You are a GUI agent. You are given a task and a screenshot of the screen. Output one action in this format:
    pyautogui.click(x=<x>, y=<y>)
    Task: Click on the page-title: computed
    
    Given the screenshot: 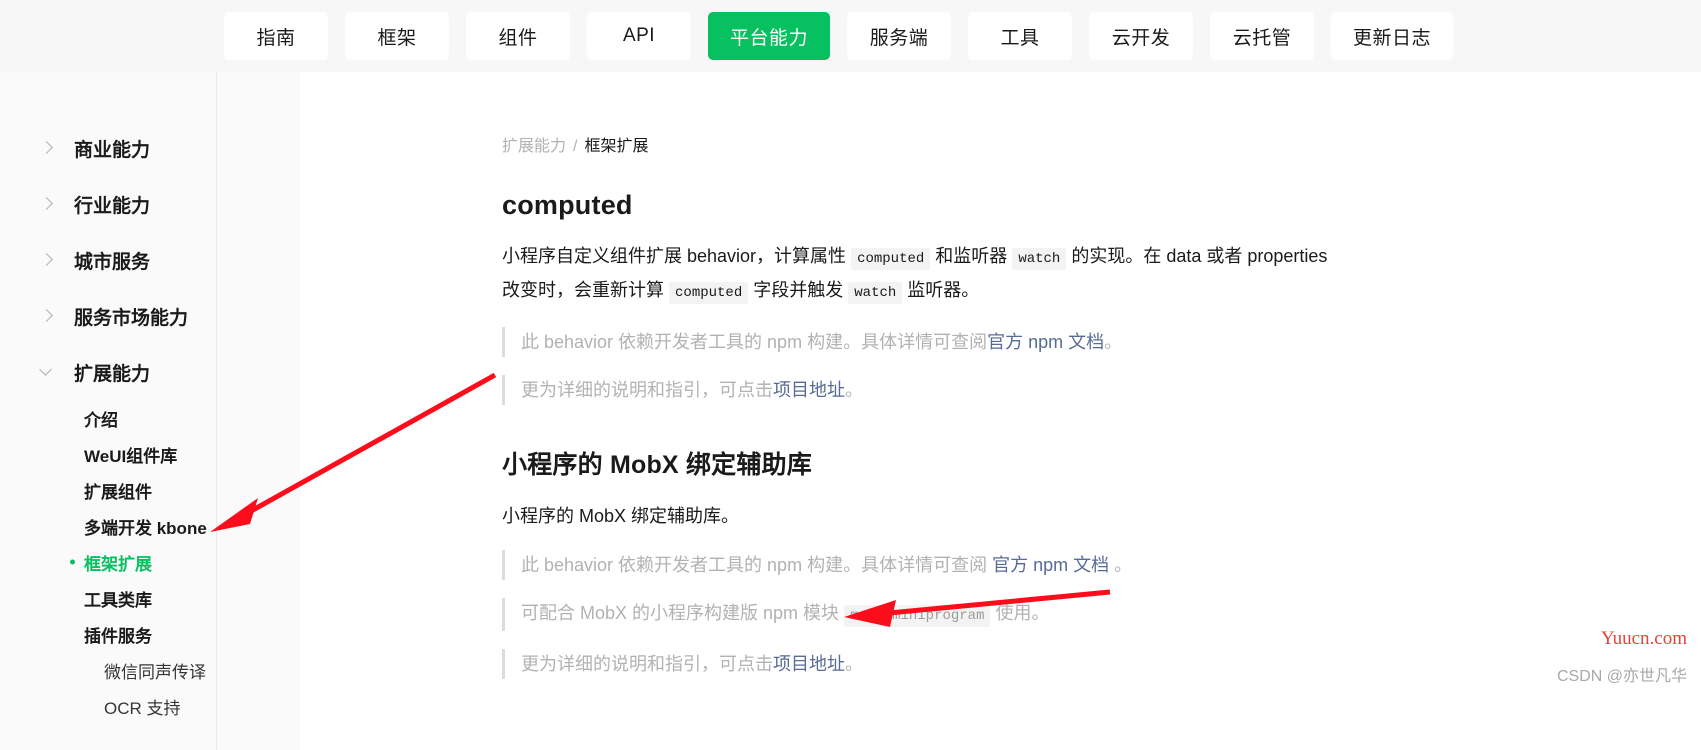 What is the action you would take?
    pyautogui.click(x=567, y=205)
    